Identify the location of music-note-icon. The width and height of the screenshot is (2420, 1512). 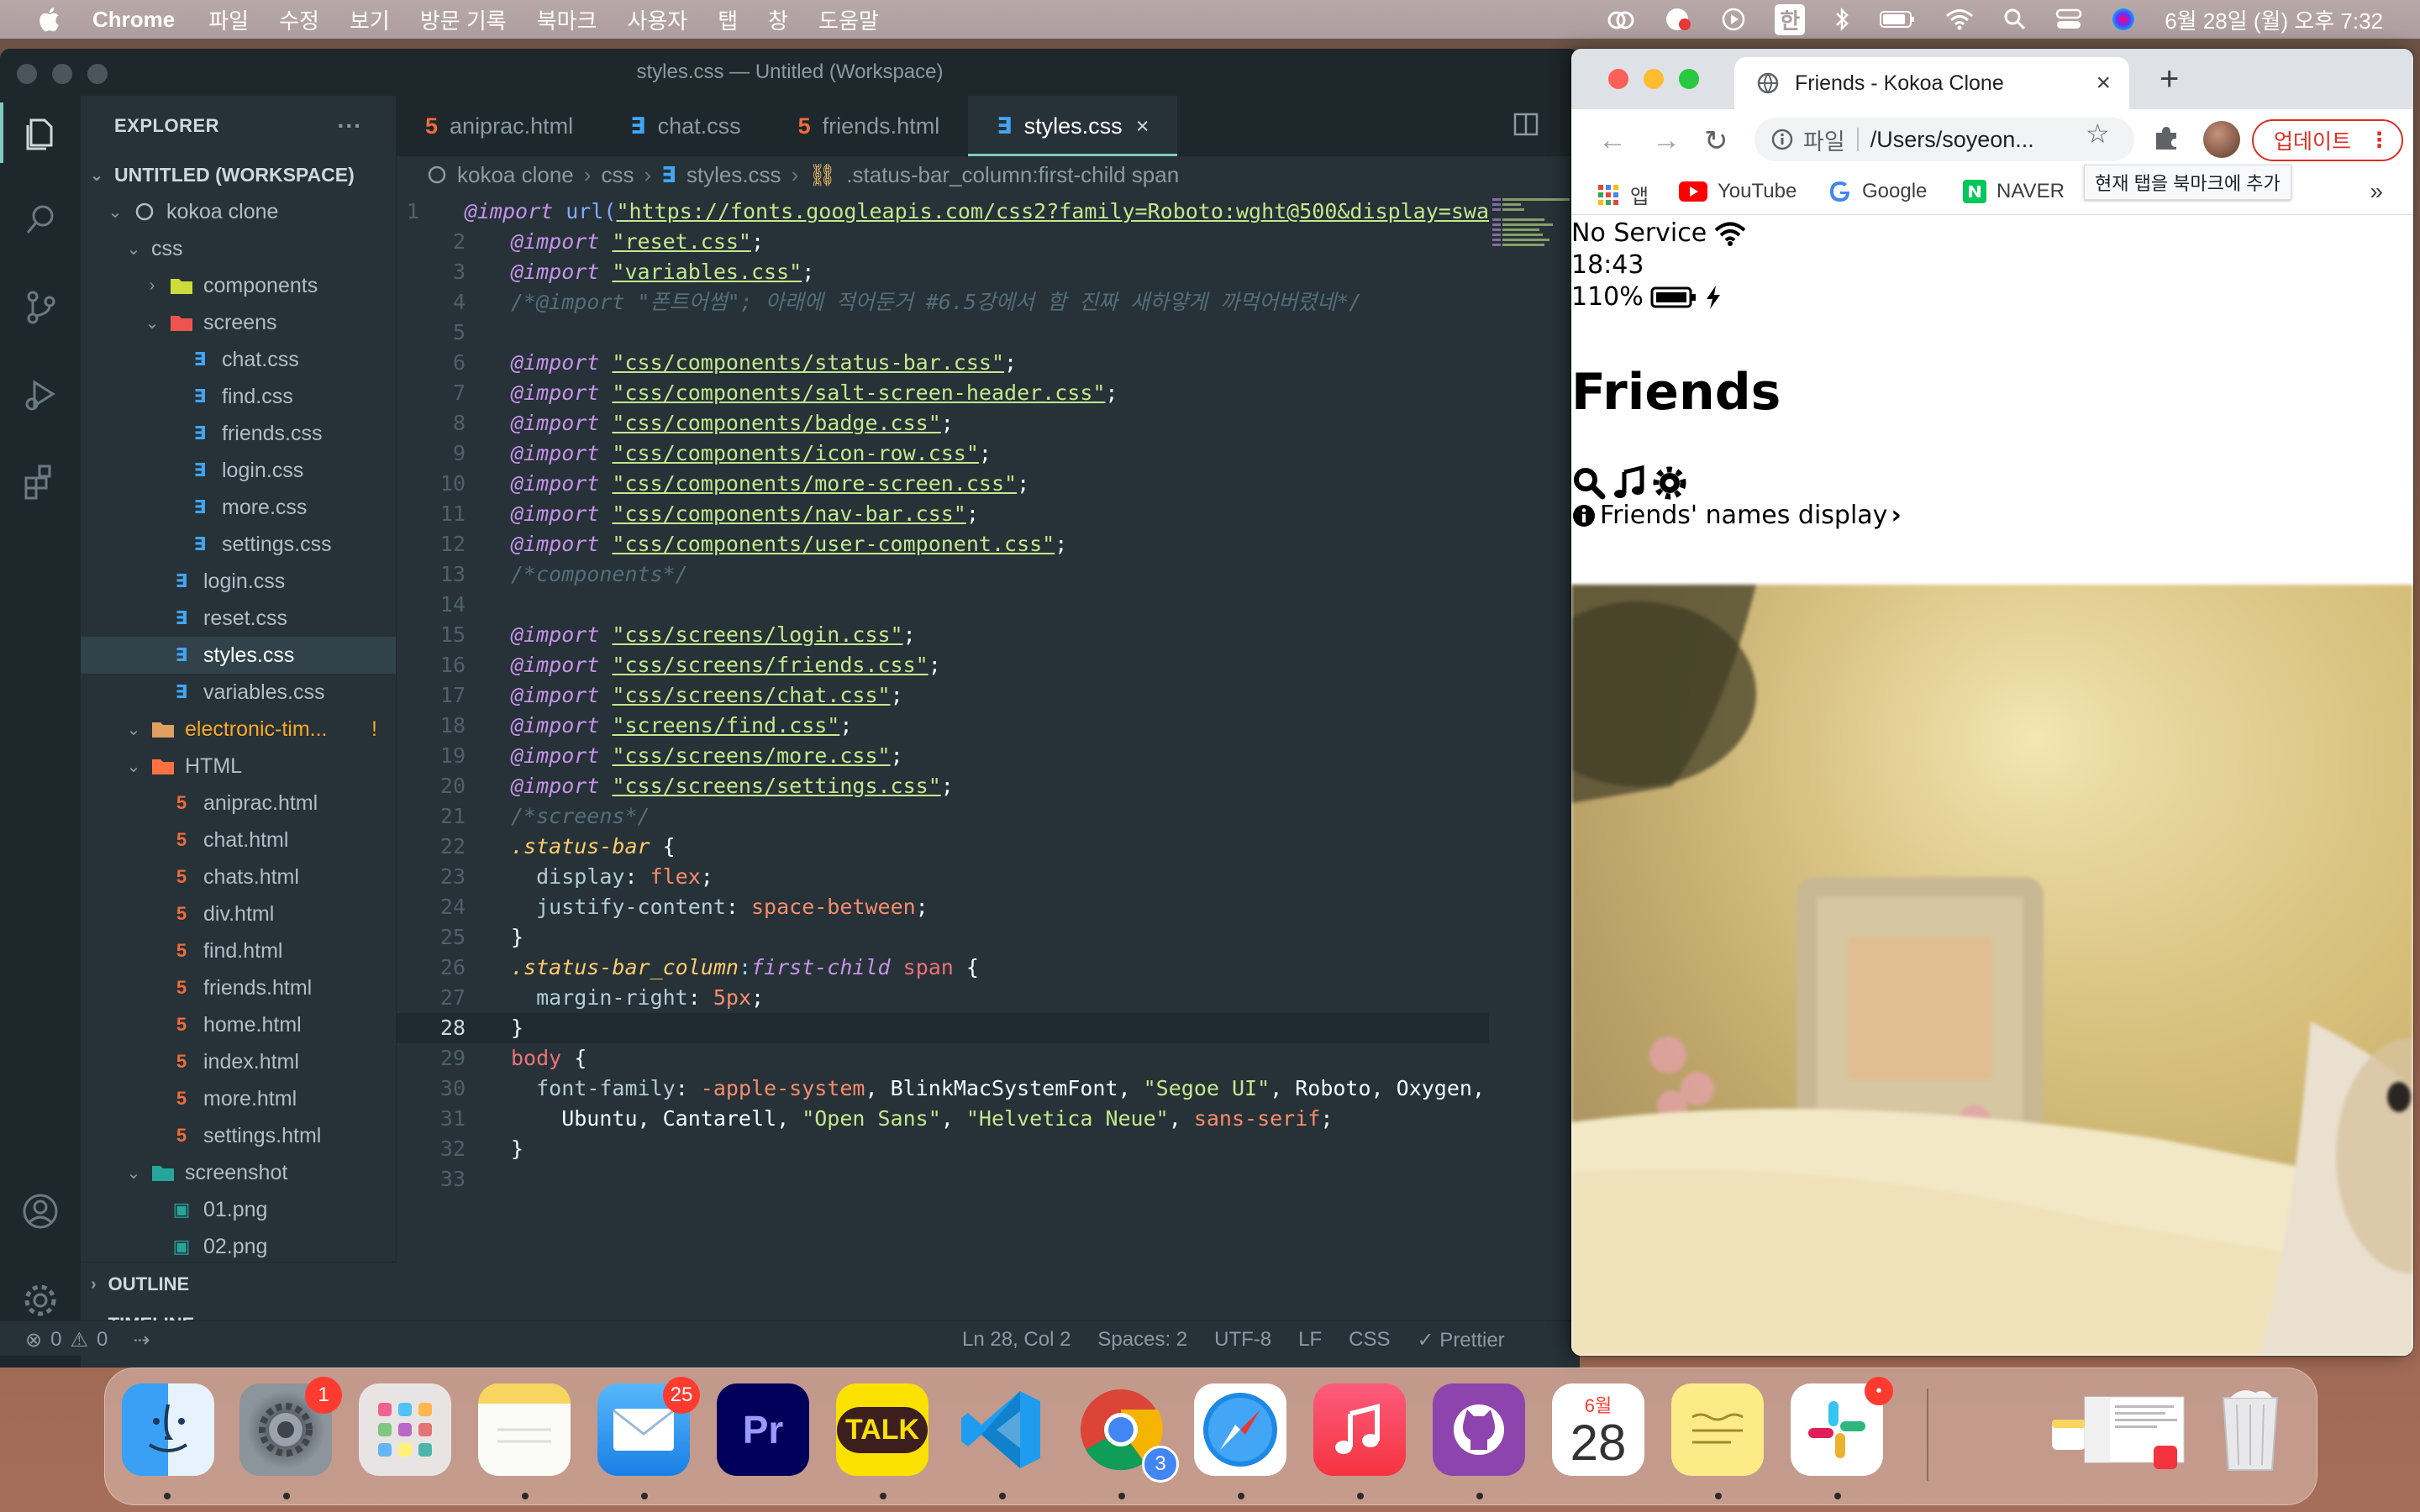
(1629, 483).